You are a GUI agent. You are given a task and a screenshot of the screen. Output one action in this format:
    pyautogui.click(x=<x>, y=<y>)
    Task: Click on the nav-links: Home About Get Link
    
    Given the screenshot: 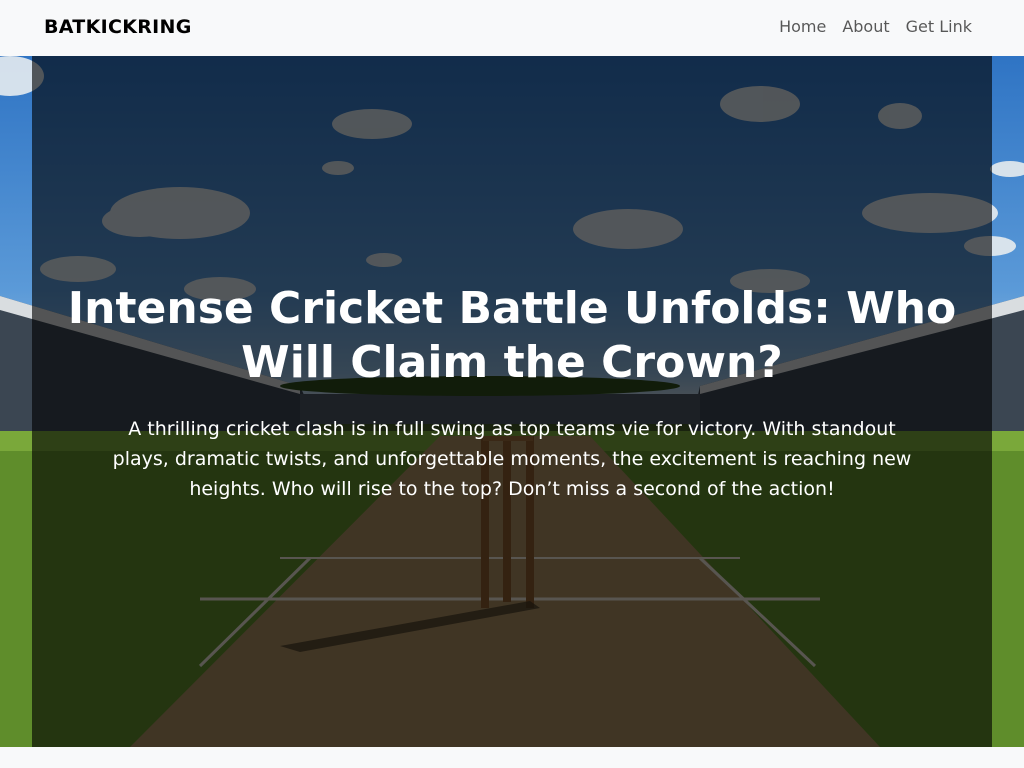 What is the action you would take?
    pyautogui.click(x=867, y=26)
    